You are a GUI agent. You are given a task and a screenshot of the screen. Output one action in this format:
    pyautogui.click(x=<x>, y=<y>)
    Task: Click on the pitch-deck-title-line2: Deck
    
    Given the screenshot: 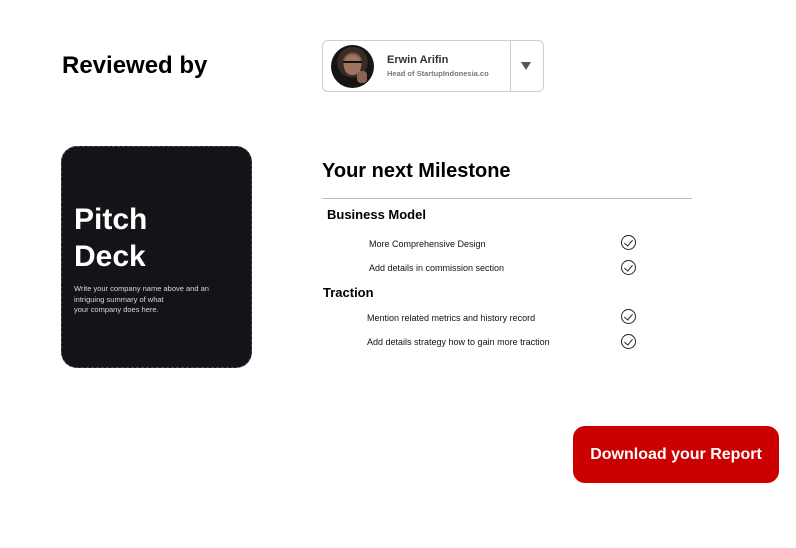 What is the action you would take?
    pyautogui.click(x=110, y=256)
    